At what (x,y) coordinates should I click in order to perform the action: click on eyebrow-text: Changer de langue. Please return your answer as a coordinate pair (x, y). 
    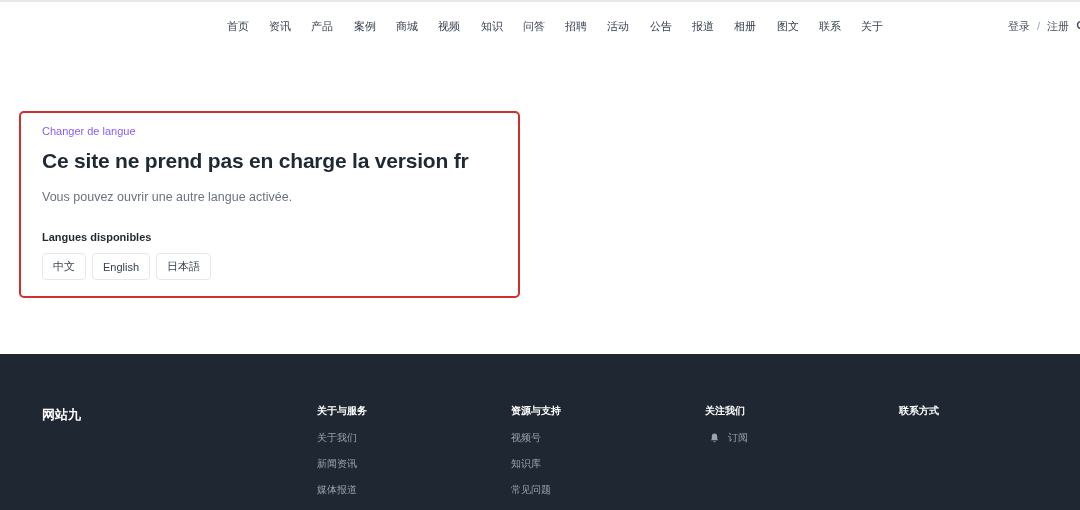
    Looking at the image, I should click on (89, 131).